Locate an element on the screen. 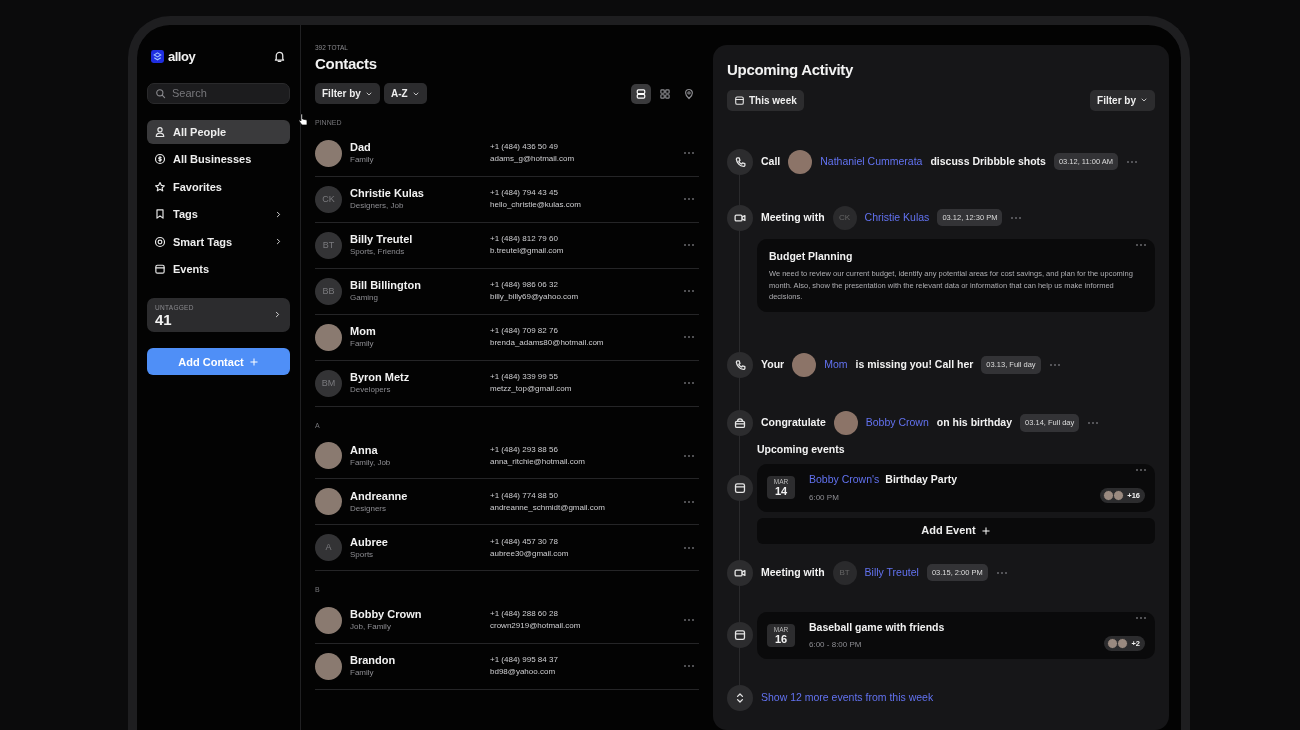 The image size is (1300, 730). contact-name: Bill Billington is located at coordinates (386, 285).